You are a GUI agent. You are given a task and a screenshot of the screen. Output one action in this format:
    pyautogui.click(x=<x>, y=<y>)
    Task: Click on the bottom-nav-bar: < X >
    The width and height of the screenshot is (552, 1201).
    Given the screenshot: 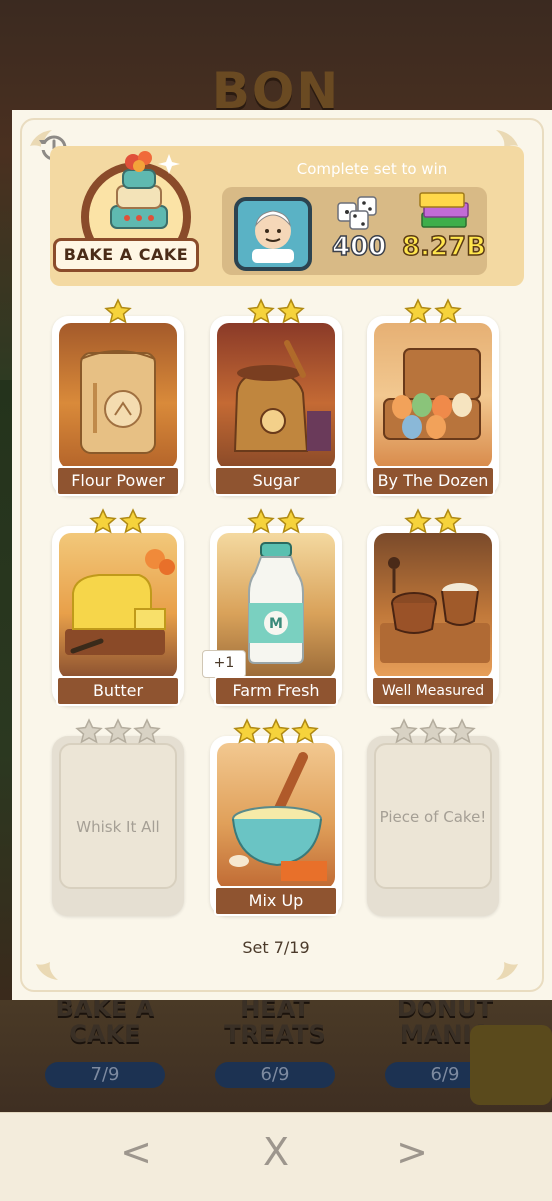 What is the action you would take?
    pyautogui.click(x=276, y=1156)
    